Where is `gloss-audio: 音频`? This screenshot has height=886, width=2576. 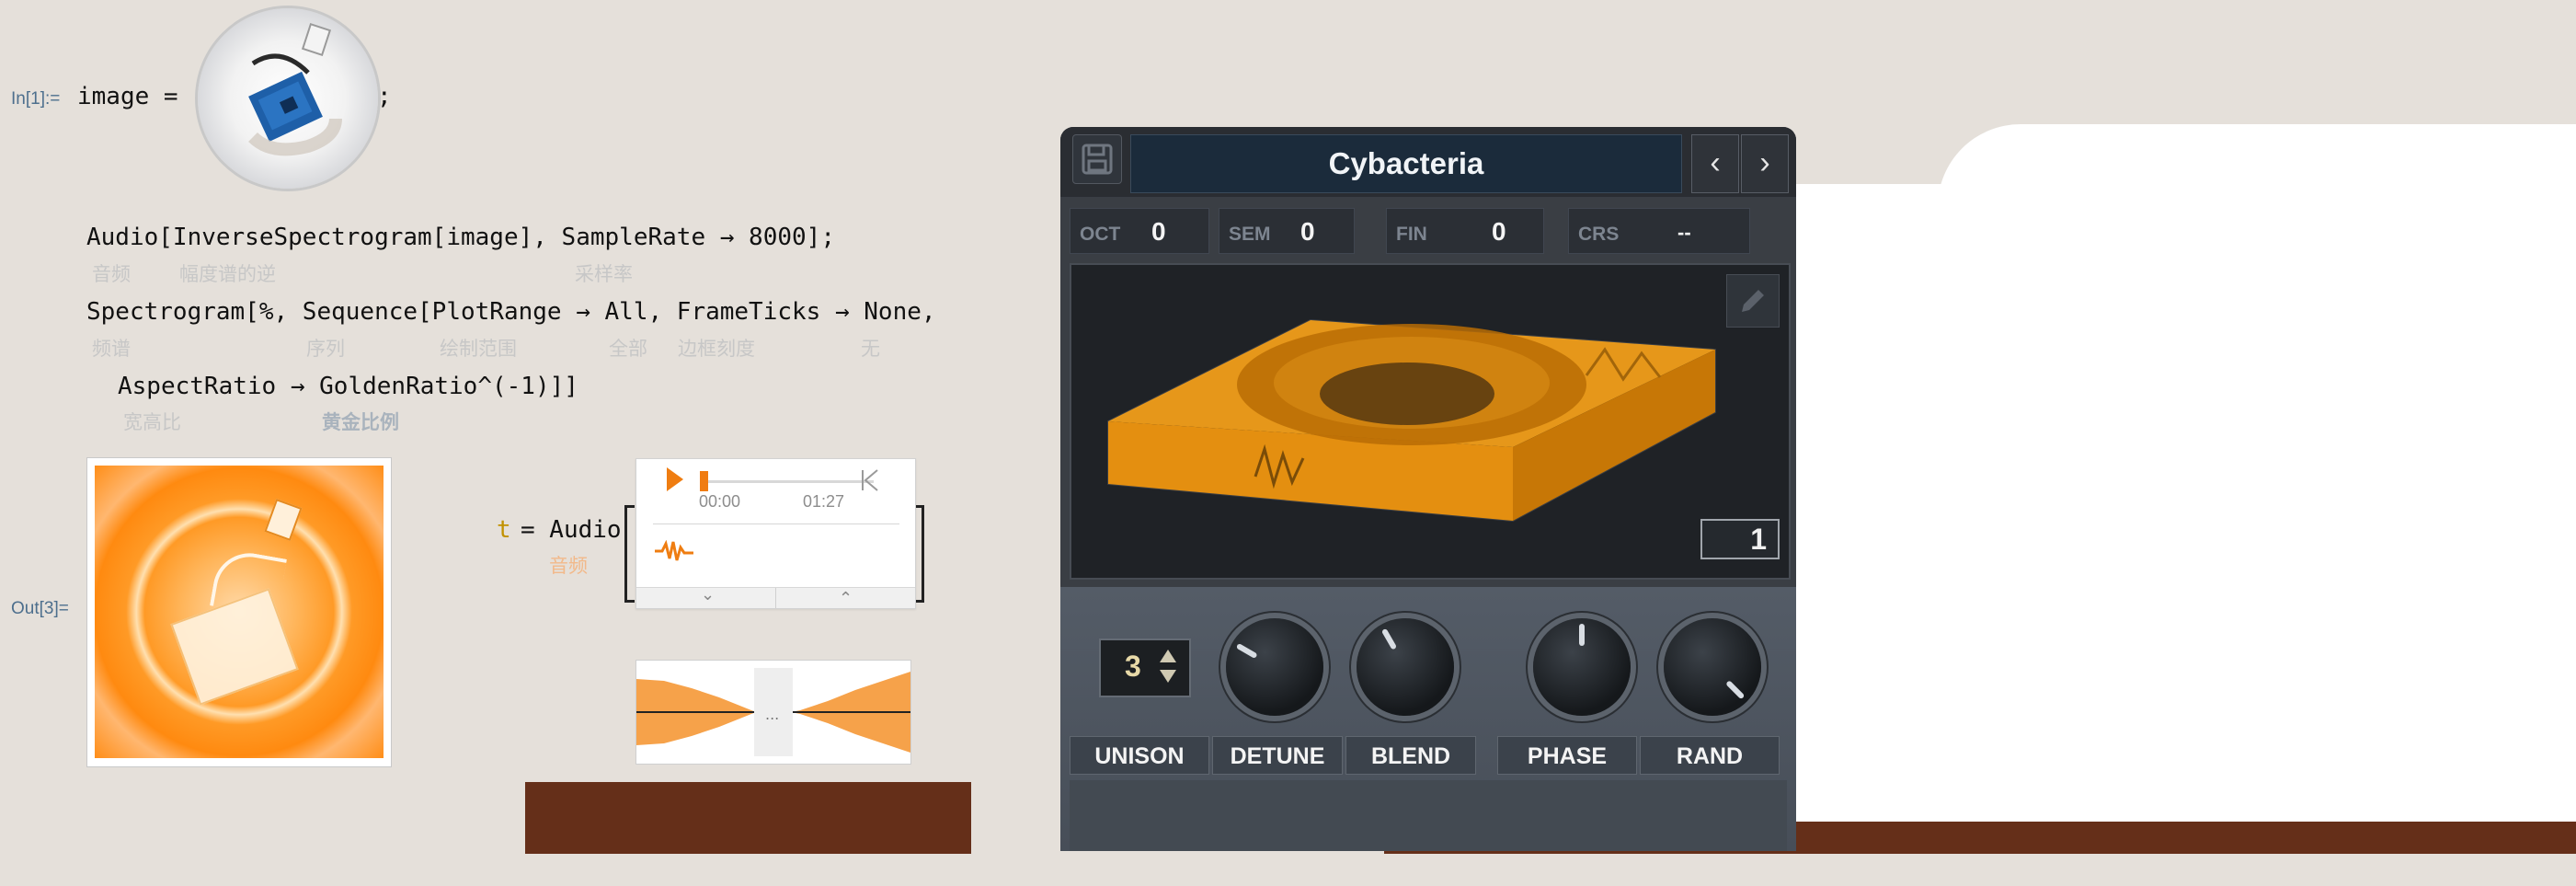
gloss-audio: 音频 is located at coordinates (112, 274).